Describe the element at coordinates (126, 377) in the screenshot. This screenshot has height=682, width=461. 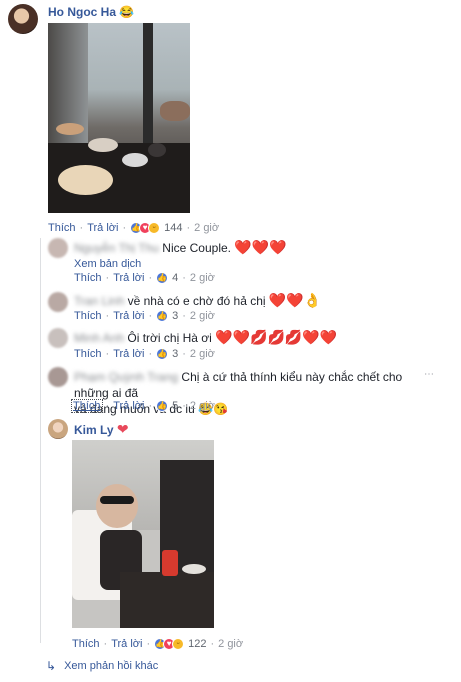
I see `reply-author-name: Phạm Quỳnh Trang` at that location.